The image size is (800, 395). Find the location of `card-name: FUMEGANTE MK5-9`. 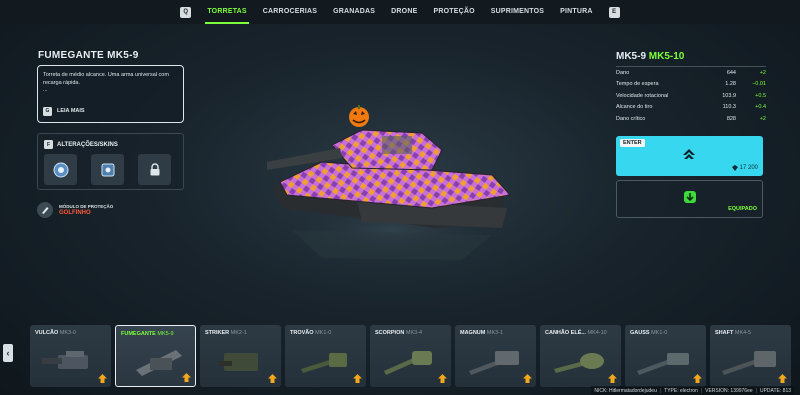

card-name: FUMEGANTE MK5-9 is located at coordinates (147, 334).